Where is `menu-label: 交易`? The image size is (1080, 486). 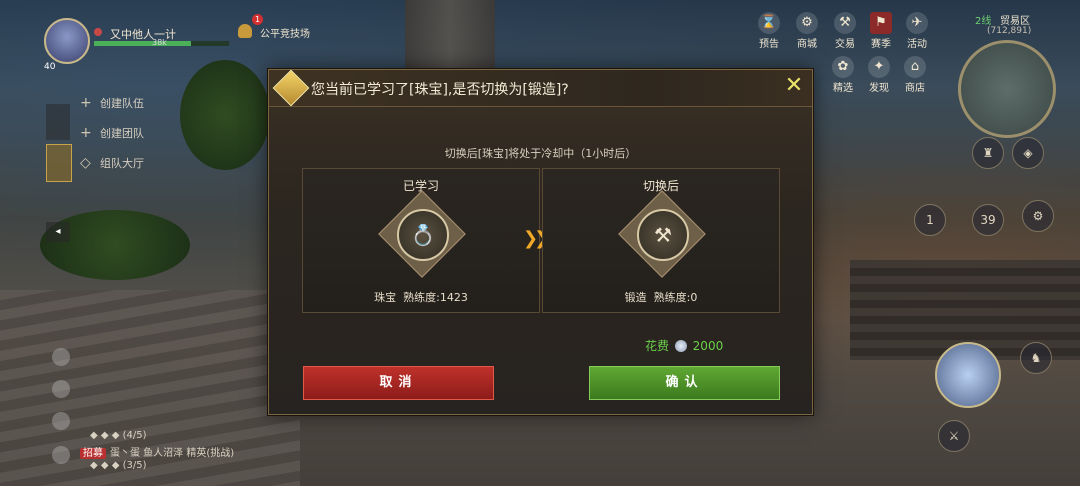
menu-label: 交易 is located at coordinates (845, 44).